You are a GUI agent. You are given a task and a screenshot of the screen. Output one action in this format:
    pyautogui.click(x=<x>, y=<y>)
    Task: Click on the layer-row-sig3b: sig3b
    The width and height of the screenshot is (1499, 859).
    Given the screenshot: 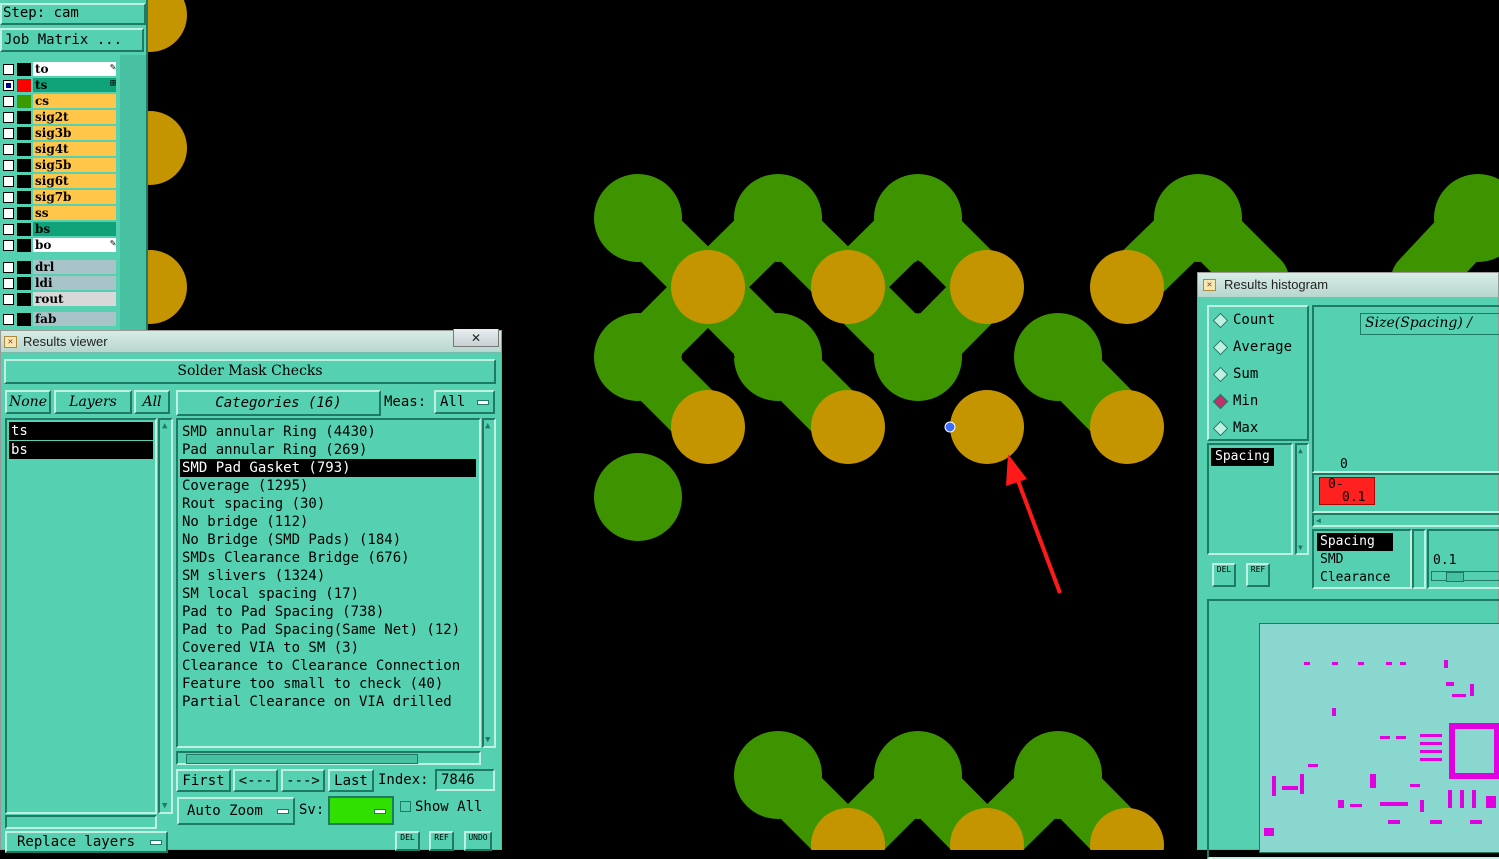 What is the action you would take?
    pyautogui.click(x=59, y=133)
    